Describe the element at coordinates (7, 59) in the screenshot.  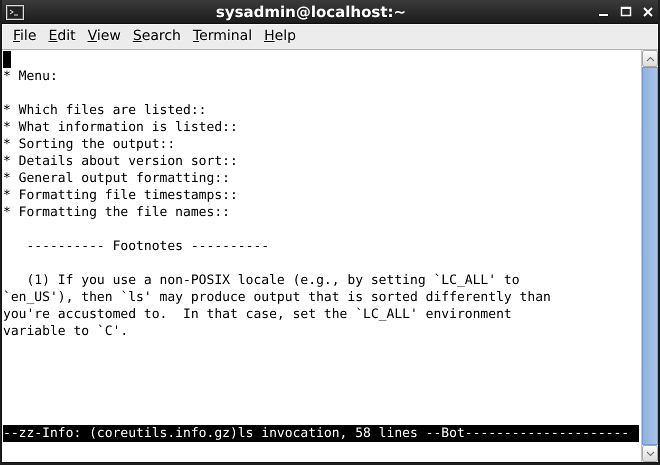
I see `text-cursor` at that location.